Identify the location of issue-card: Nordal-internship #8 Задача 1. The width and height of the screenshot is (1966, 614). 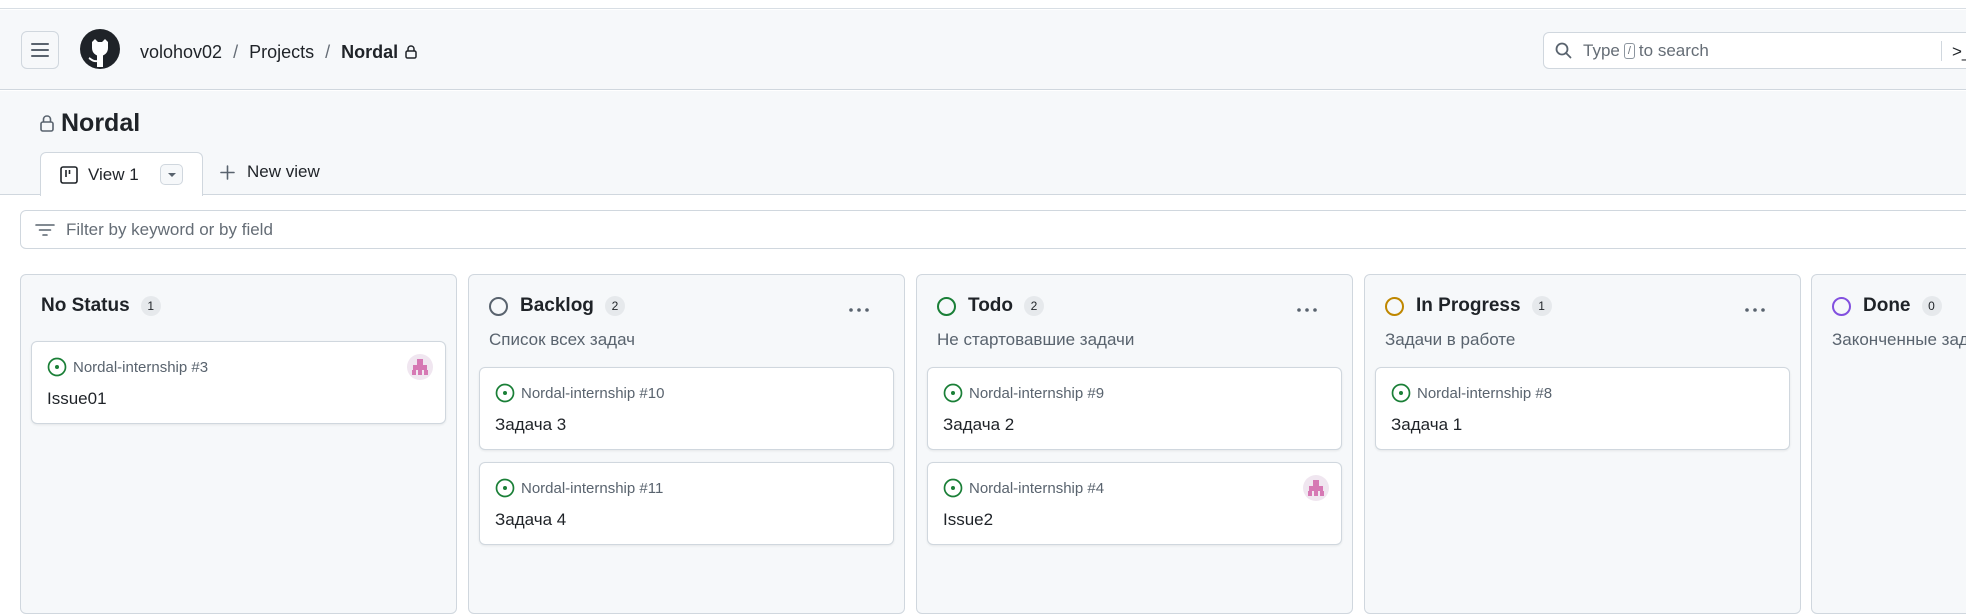
(1582, 408).